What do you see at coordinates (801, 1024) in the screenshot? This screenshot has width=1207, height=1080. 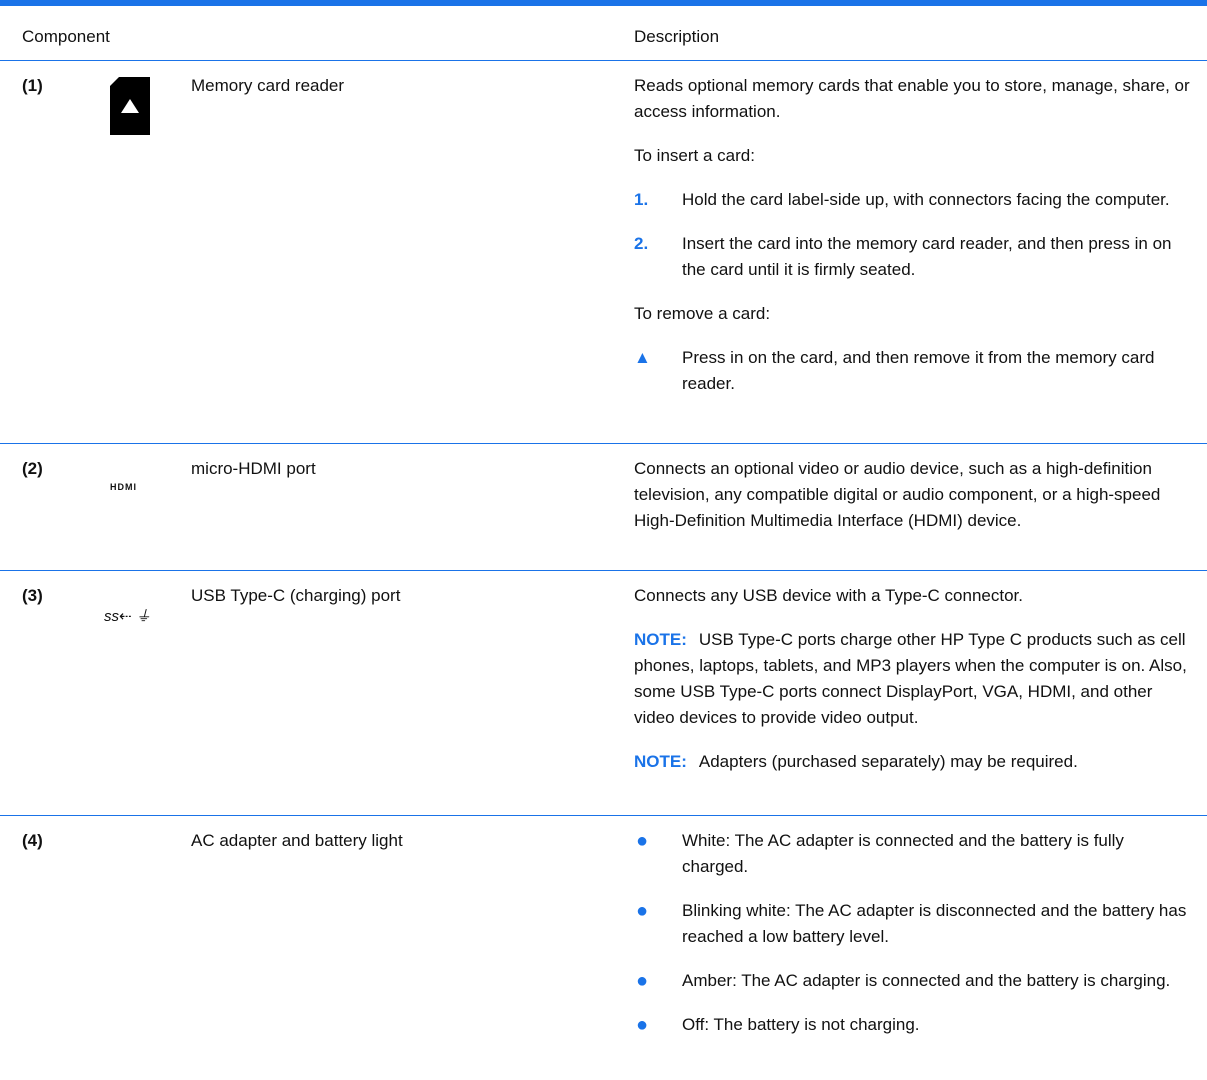 I see `bullet-text: Off: The battery is not charging.` at bounding box center [801, 1024].